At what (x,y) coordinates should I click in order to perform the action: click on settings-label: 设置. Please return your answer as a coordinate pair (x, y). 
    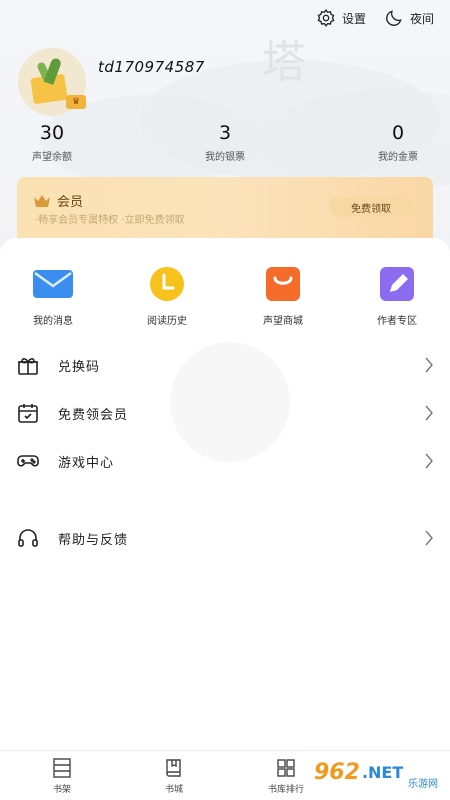
    Looking at the image, I should click on (353, 18).